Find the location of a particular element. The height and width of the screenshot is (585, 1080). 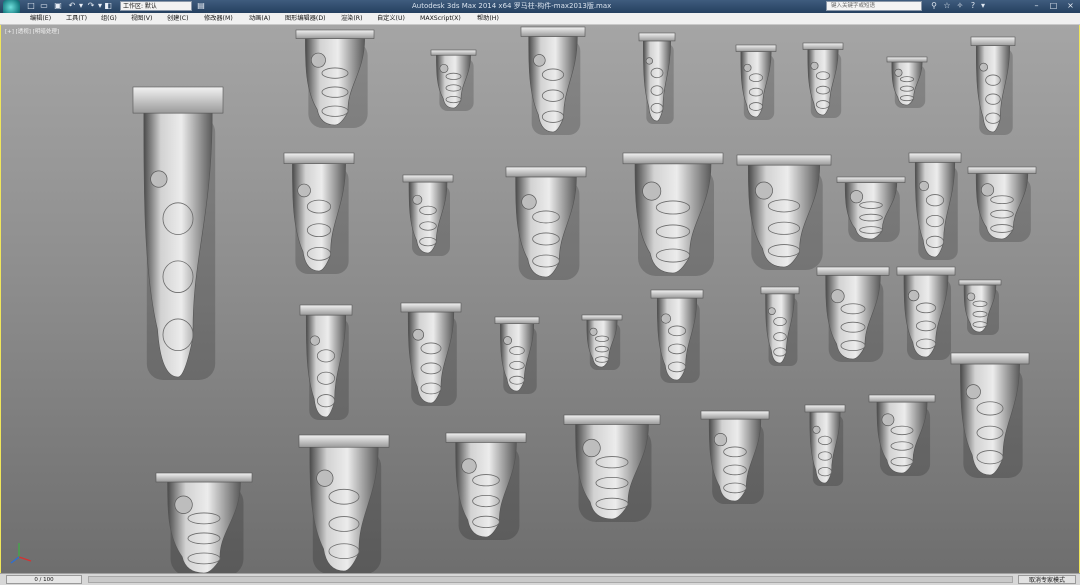

redo-icon: ↷ is located at coordinates (91, 6).